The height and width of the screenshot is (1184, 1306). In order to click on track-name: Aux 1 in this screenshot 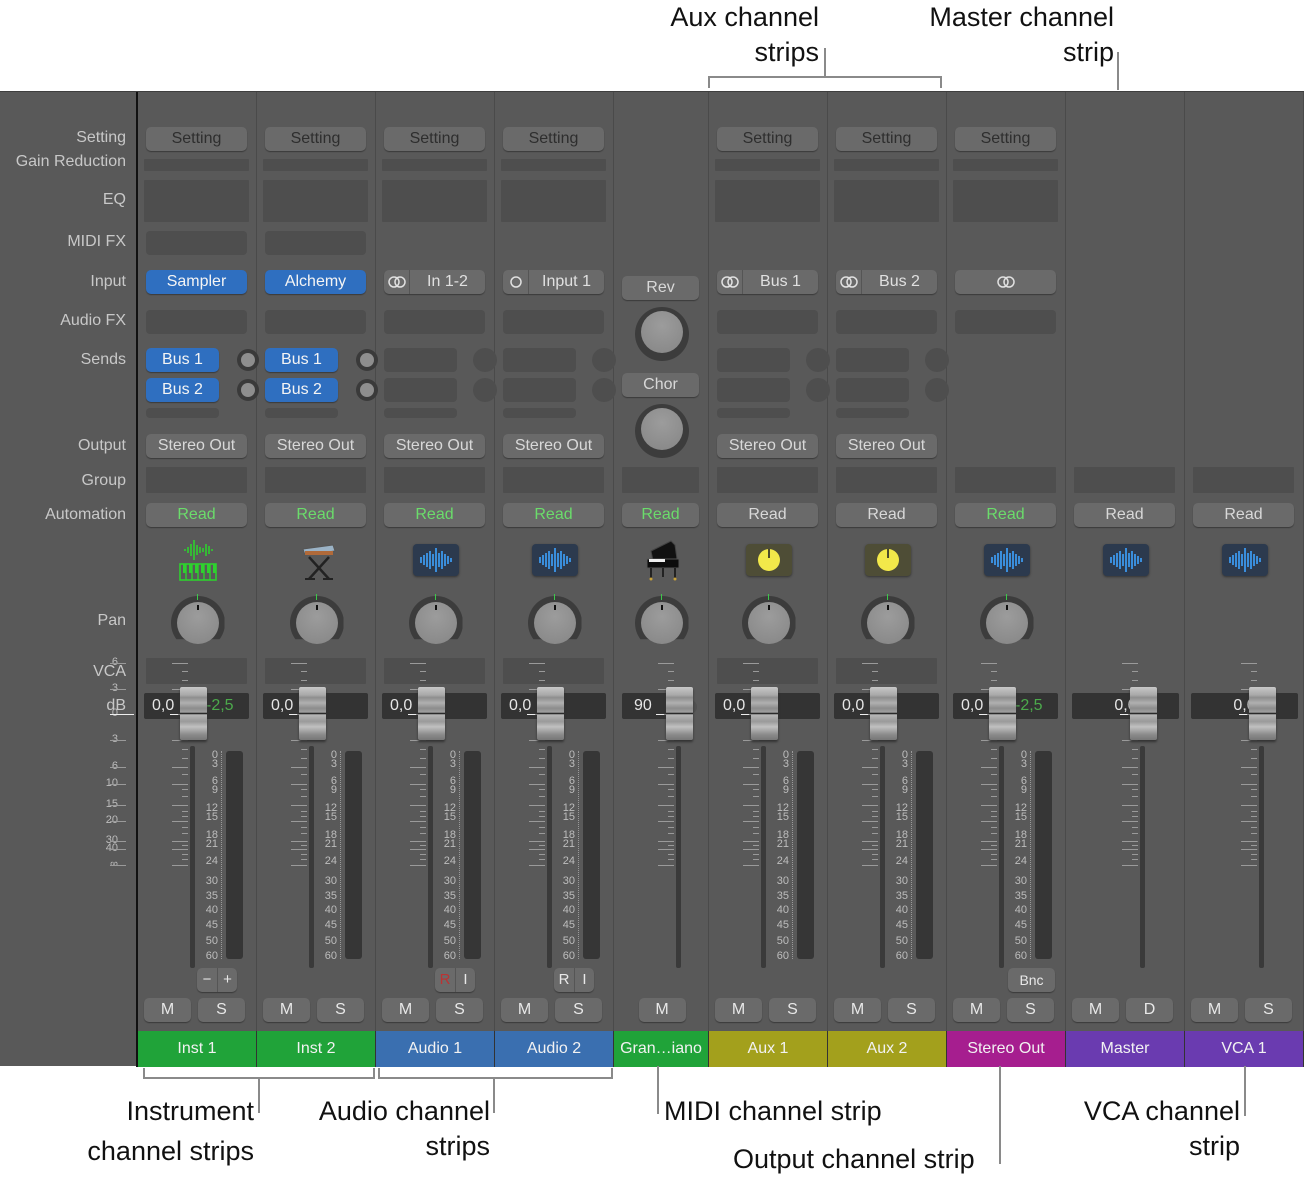, I will do `click(768, 1049)`.